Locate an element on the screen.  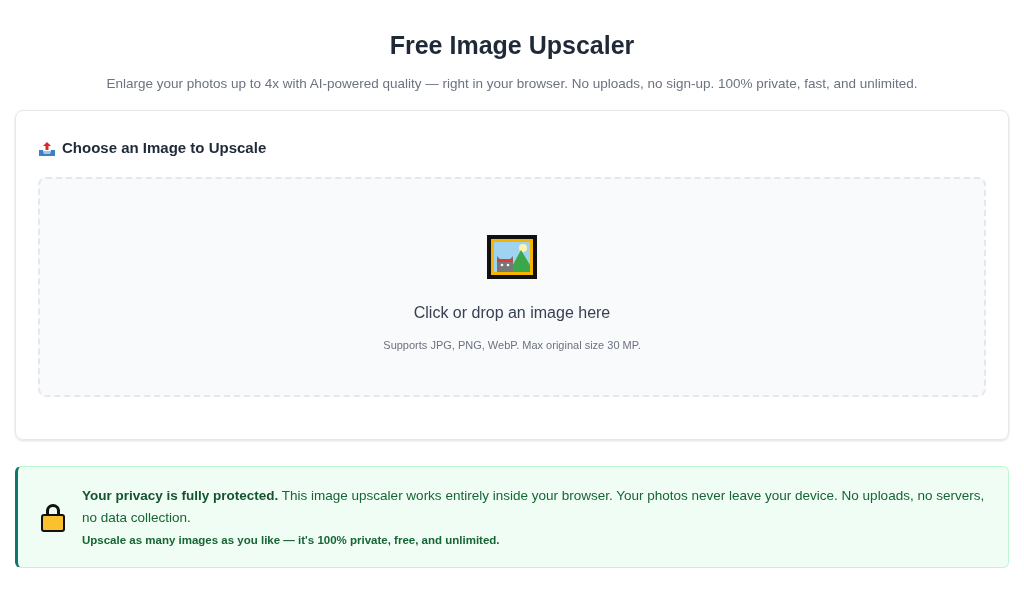
padlock-icon is located at coordinates (53, 516).